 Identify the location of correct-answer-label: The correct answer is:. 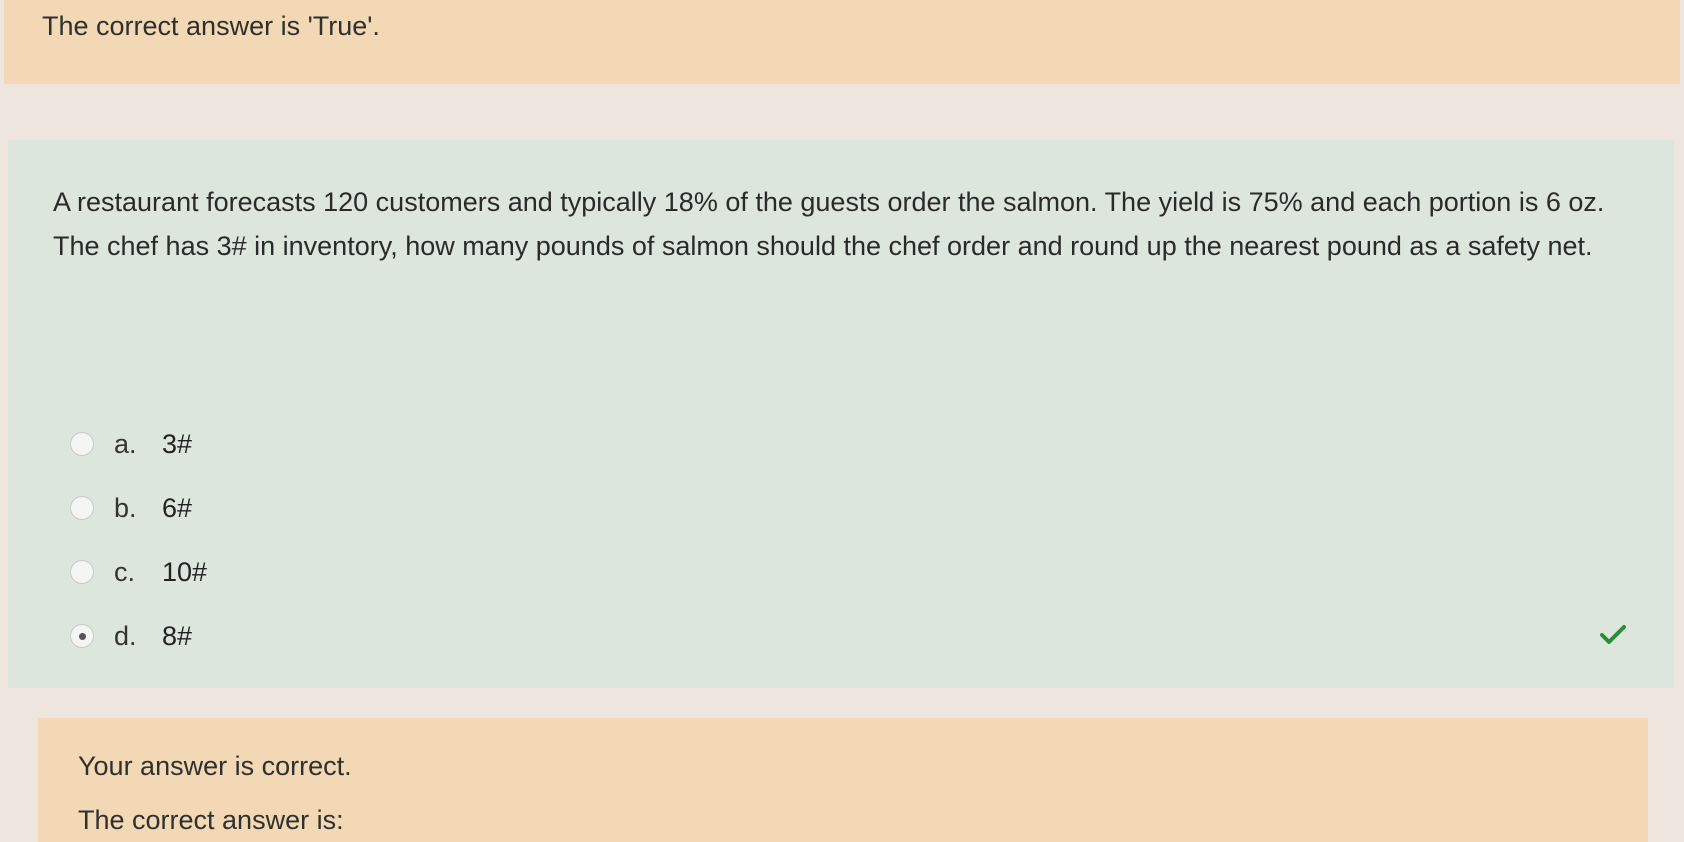
(211, 820).